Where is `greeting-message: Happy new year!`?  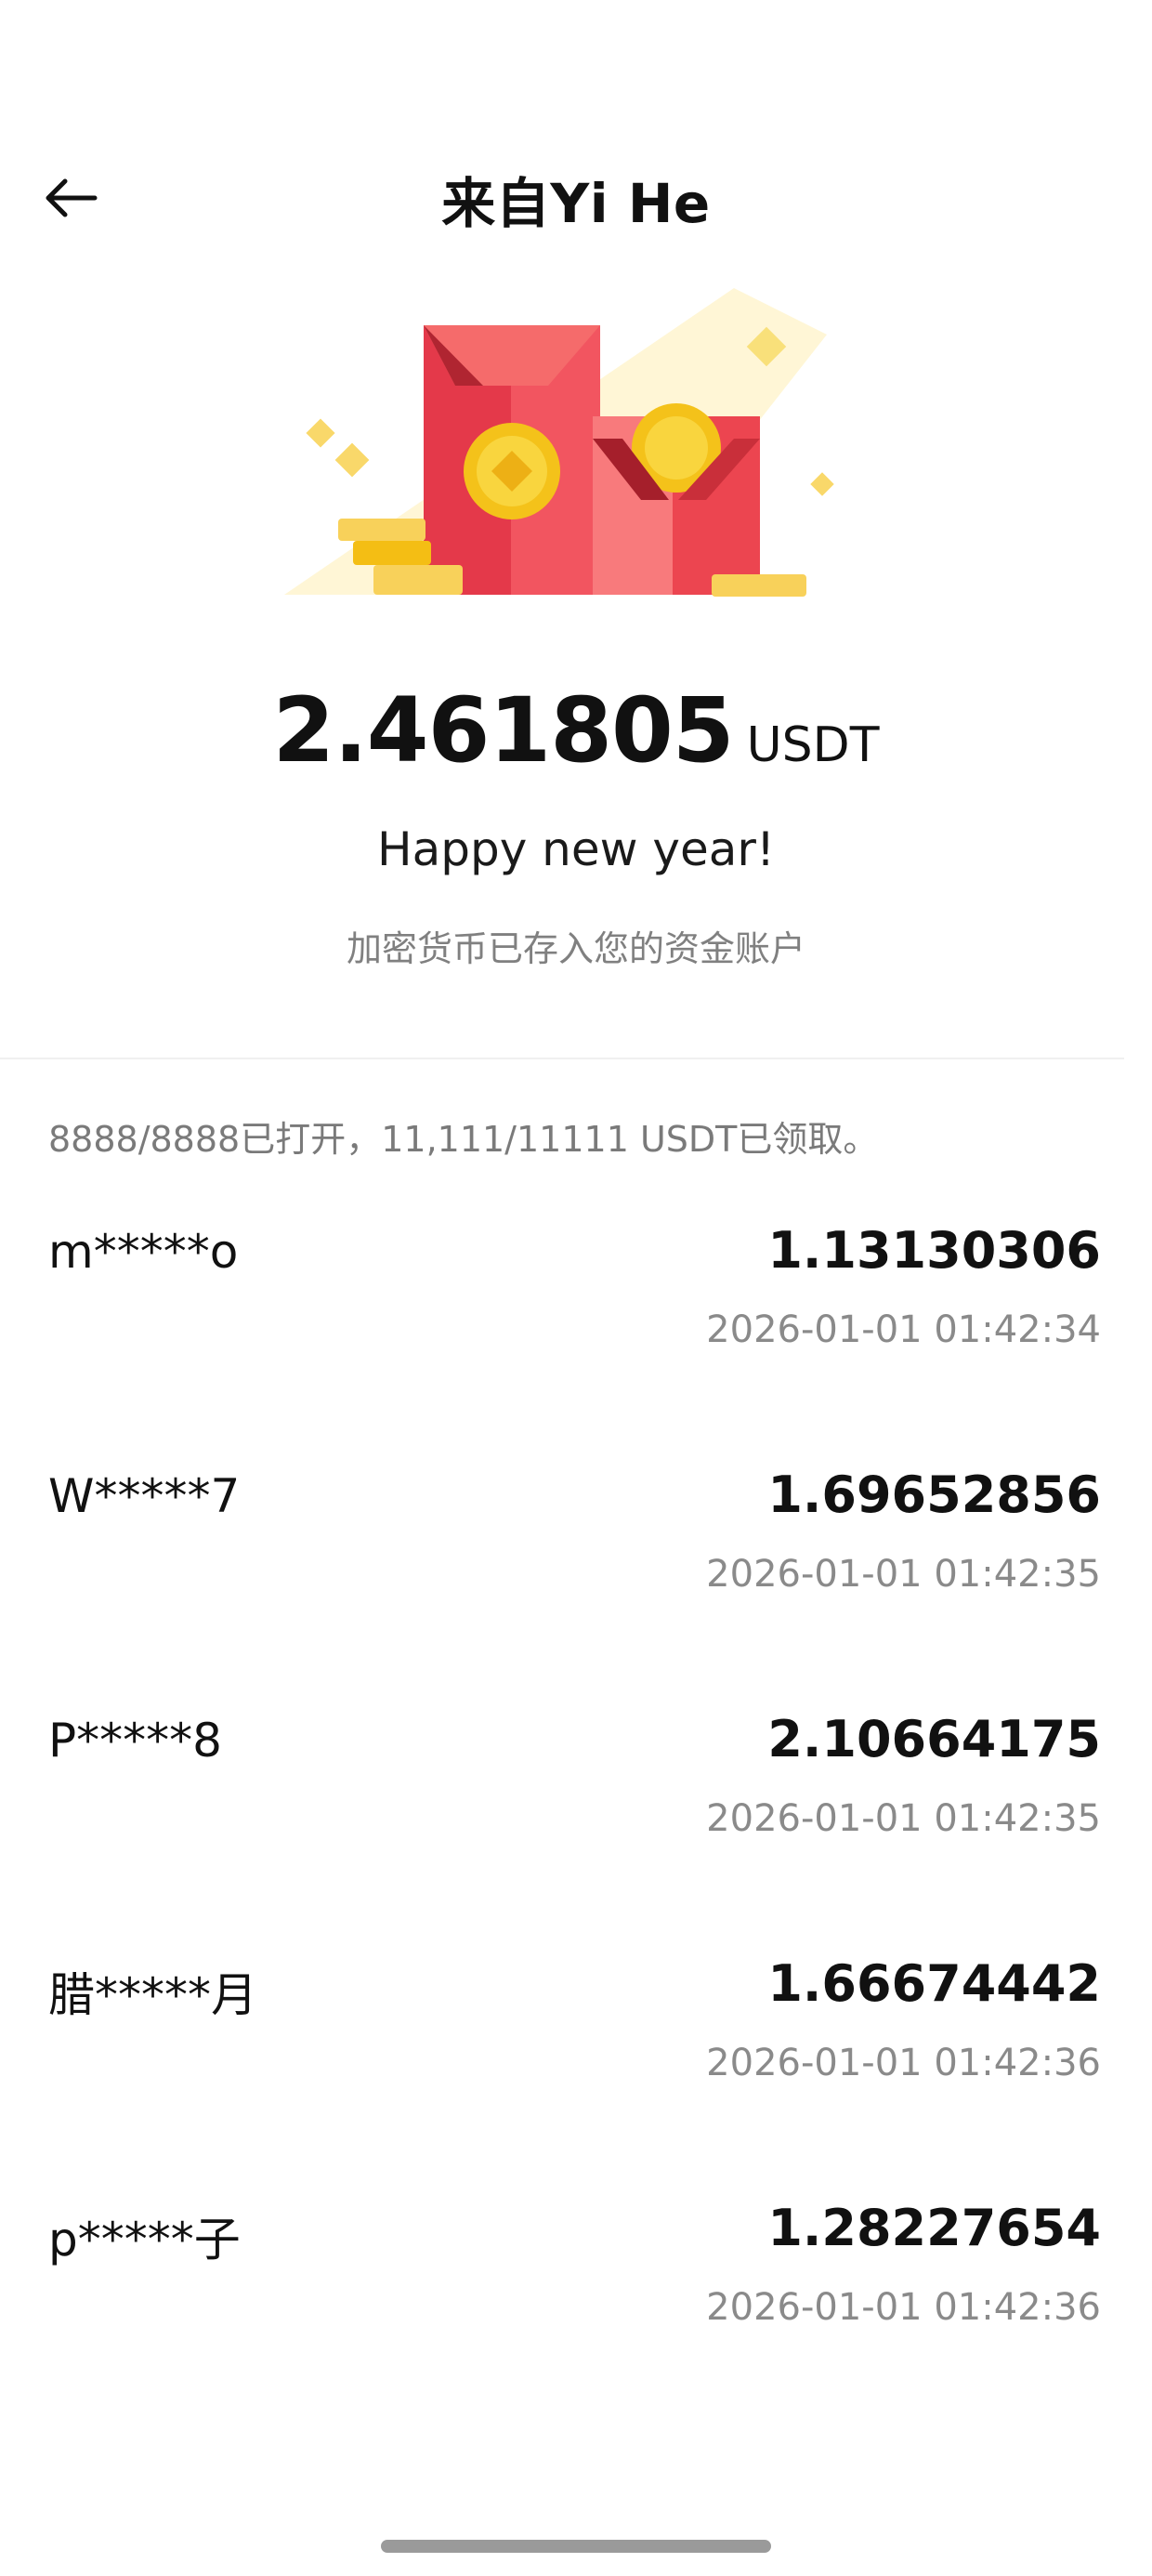 greeting-message: Happy new year! is located at coordinates (576, 849).